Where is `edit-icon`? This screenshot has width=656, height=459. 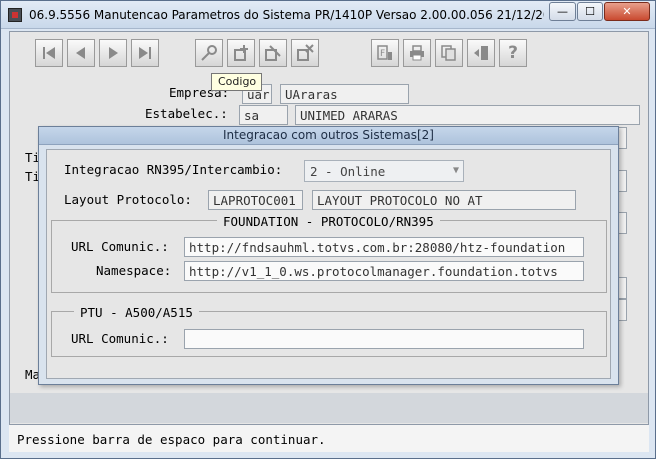
edit-icon is located at coordinates (273, 53).